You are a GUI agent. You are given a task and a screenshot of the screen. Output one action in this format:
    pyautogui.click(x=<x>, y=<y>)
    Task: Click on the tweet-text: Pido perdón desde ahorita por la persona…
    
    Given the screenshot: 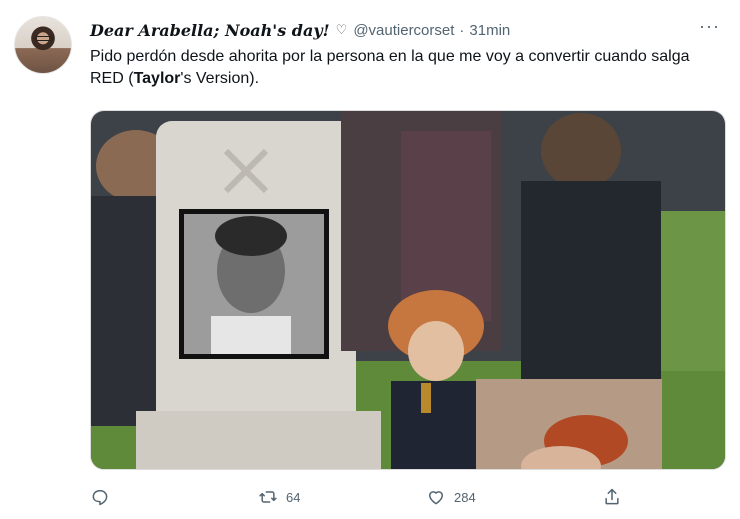 What is the action you would take?
    pyautogui.click(x=400, y=68)
    